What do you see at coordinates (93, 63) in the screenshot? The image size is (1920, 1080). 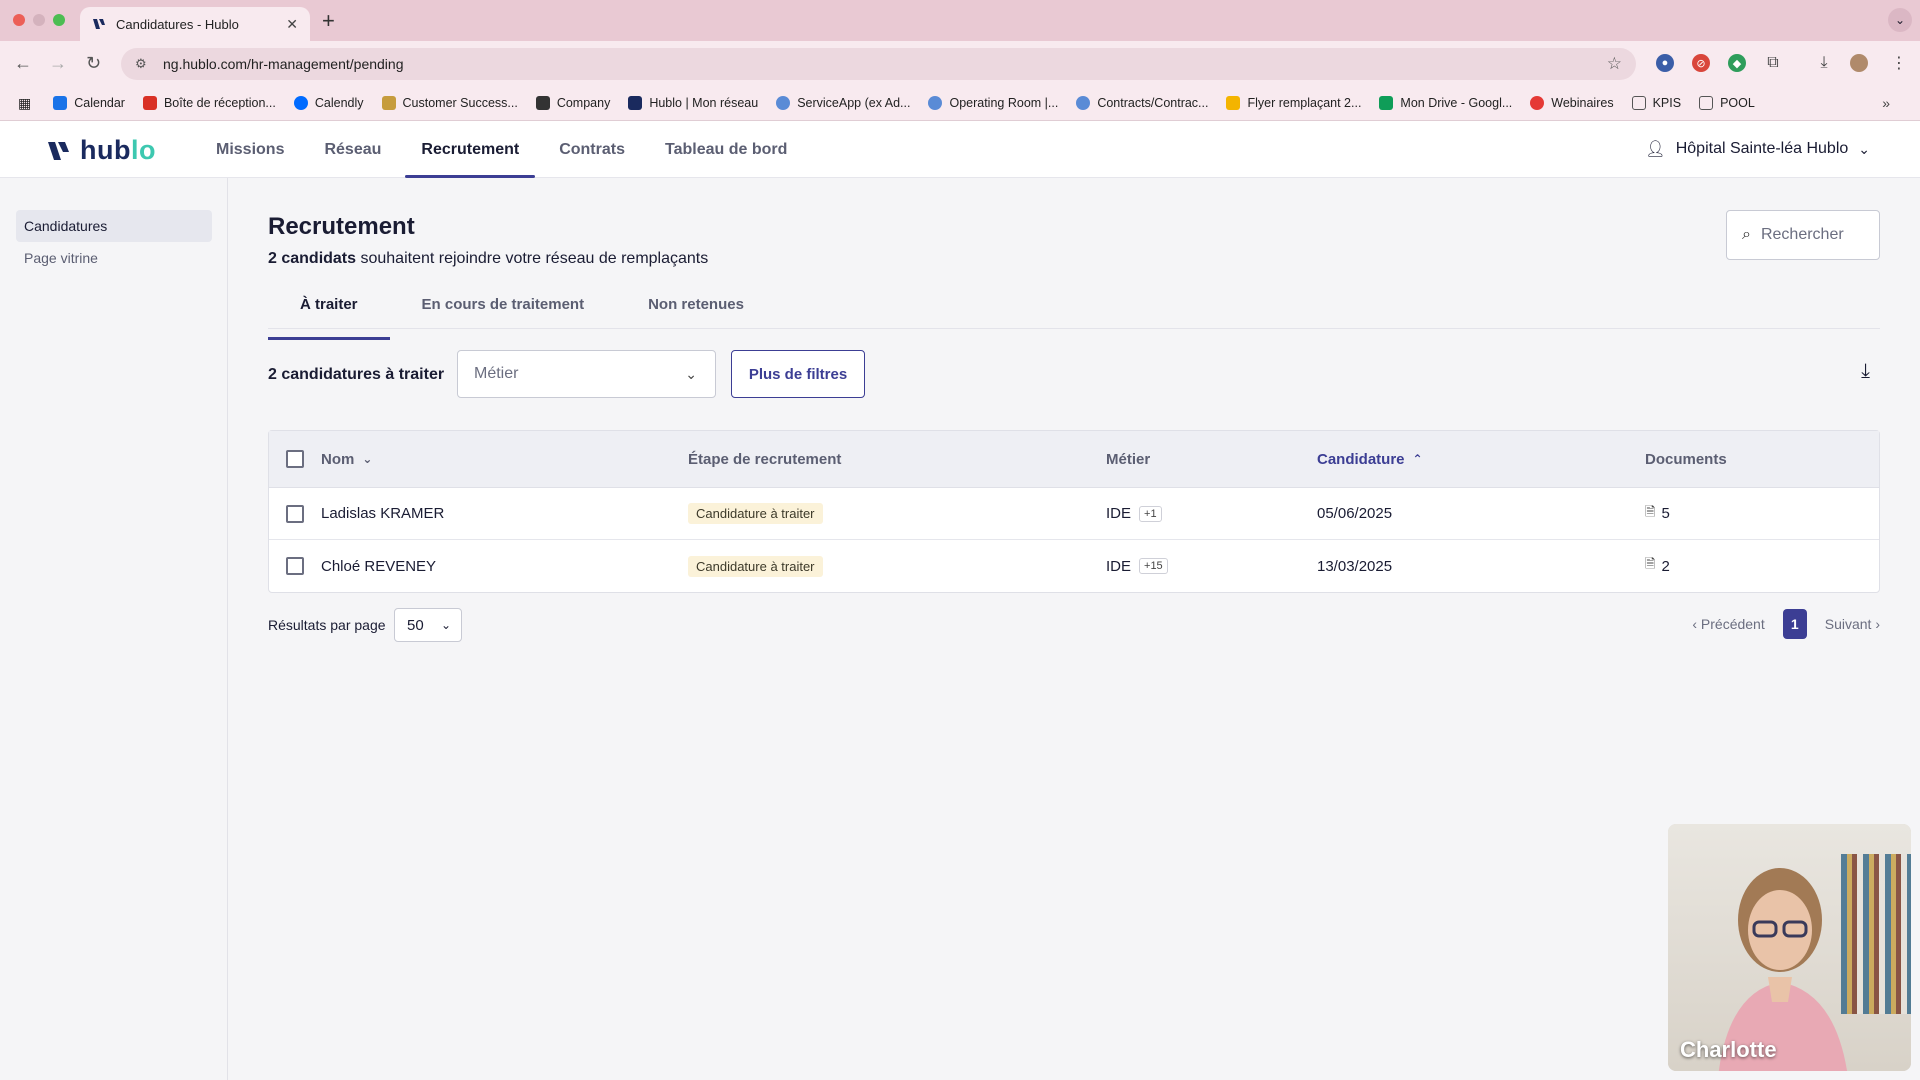 I see `reload-icon: ↻` at bounding box center [93, 63].